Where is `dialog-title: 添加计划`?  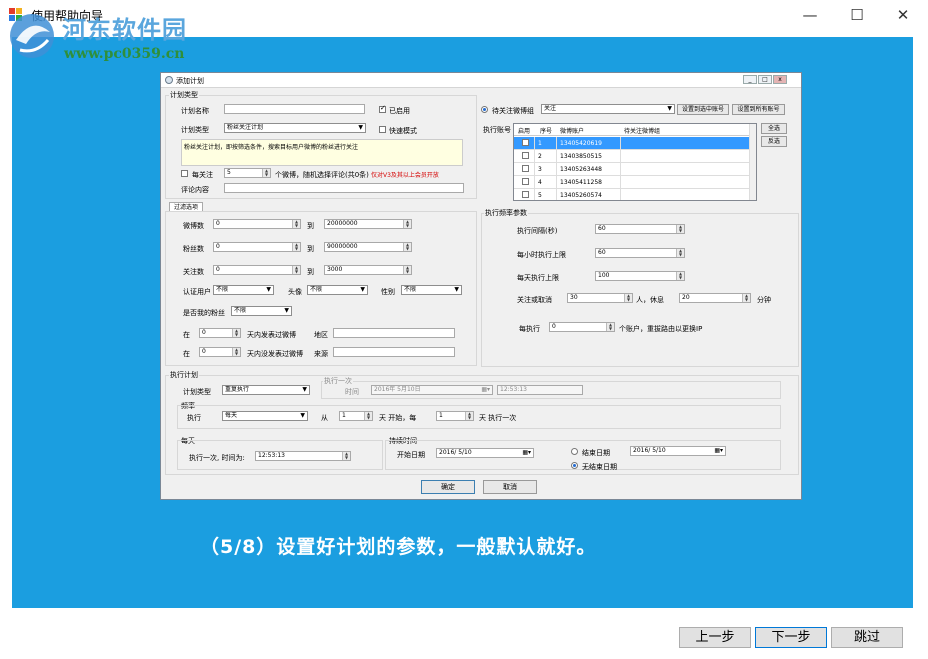 dialog-title: 添加计划 is located at coordinates (190, 81).